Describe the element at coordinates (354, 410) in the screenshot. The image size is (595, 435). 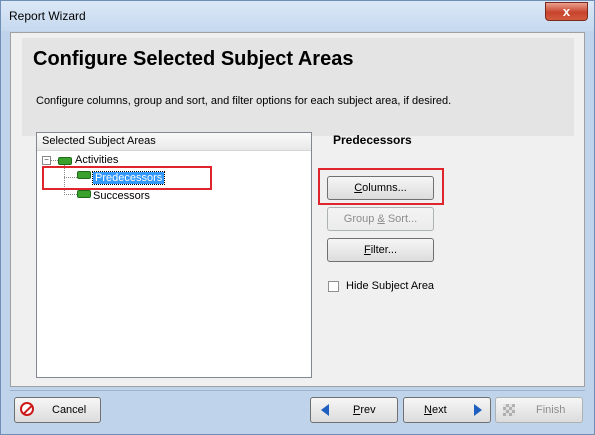
I see `prev-button: Prev` at that location.